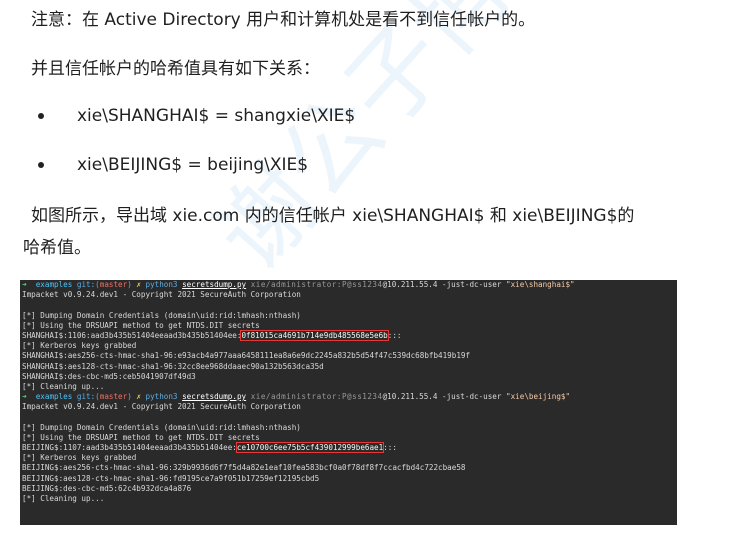 This screenshot has width=733, height=549. Describe the element at coordinates (310, 447) in the screenshot. I see `nthash-highlight: ce10700c6ee75b5cf439012999be6ae1` at that location.